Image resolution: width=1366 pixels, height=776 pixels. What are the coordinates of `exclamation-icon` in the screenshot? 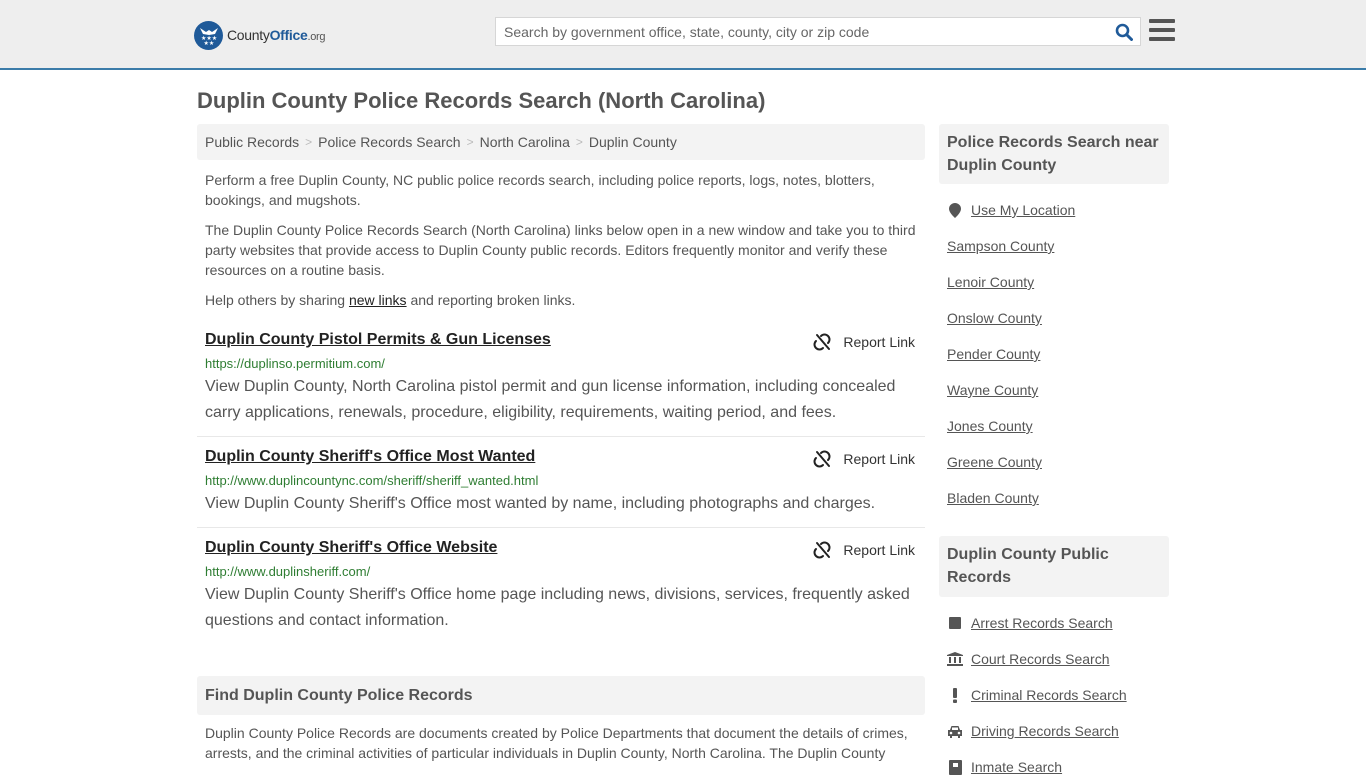 It's located at (955, 695).